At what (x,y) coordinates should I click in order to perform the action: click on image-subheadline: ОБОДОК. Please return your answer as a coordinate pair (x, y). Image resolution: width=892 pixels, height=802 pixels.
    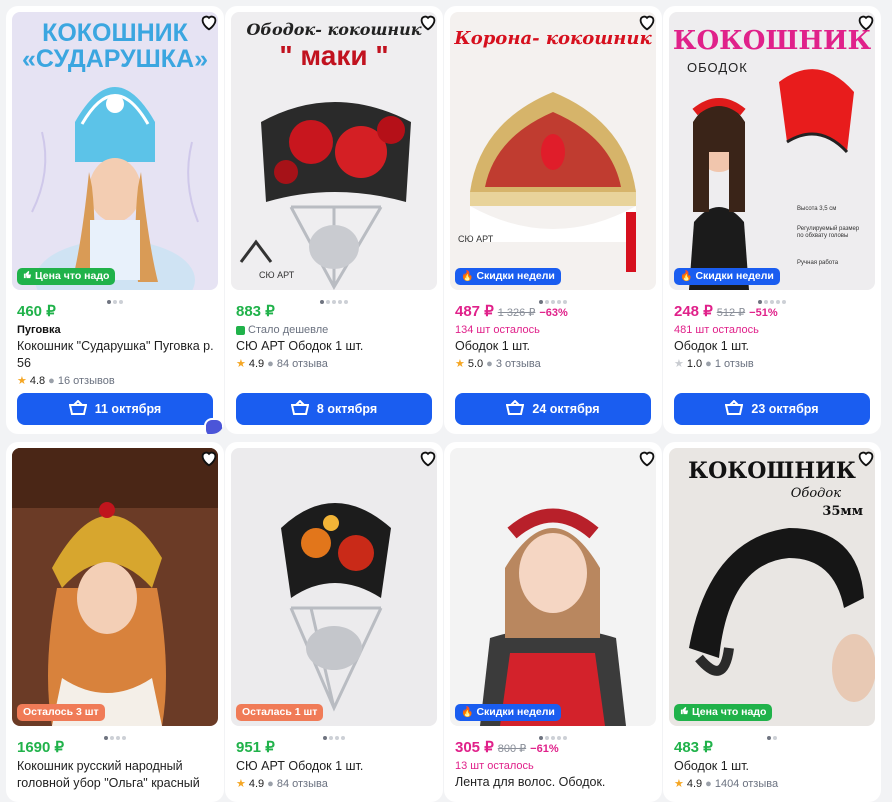
    Looking at the image, I should click on (717, 67).